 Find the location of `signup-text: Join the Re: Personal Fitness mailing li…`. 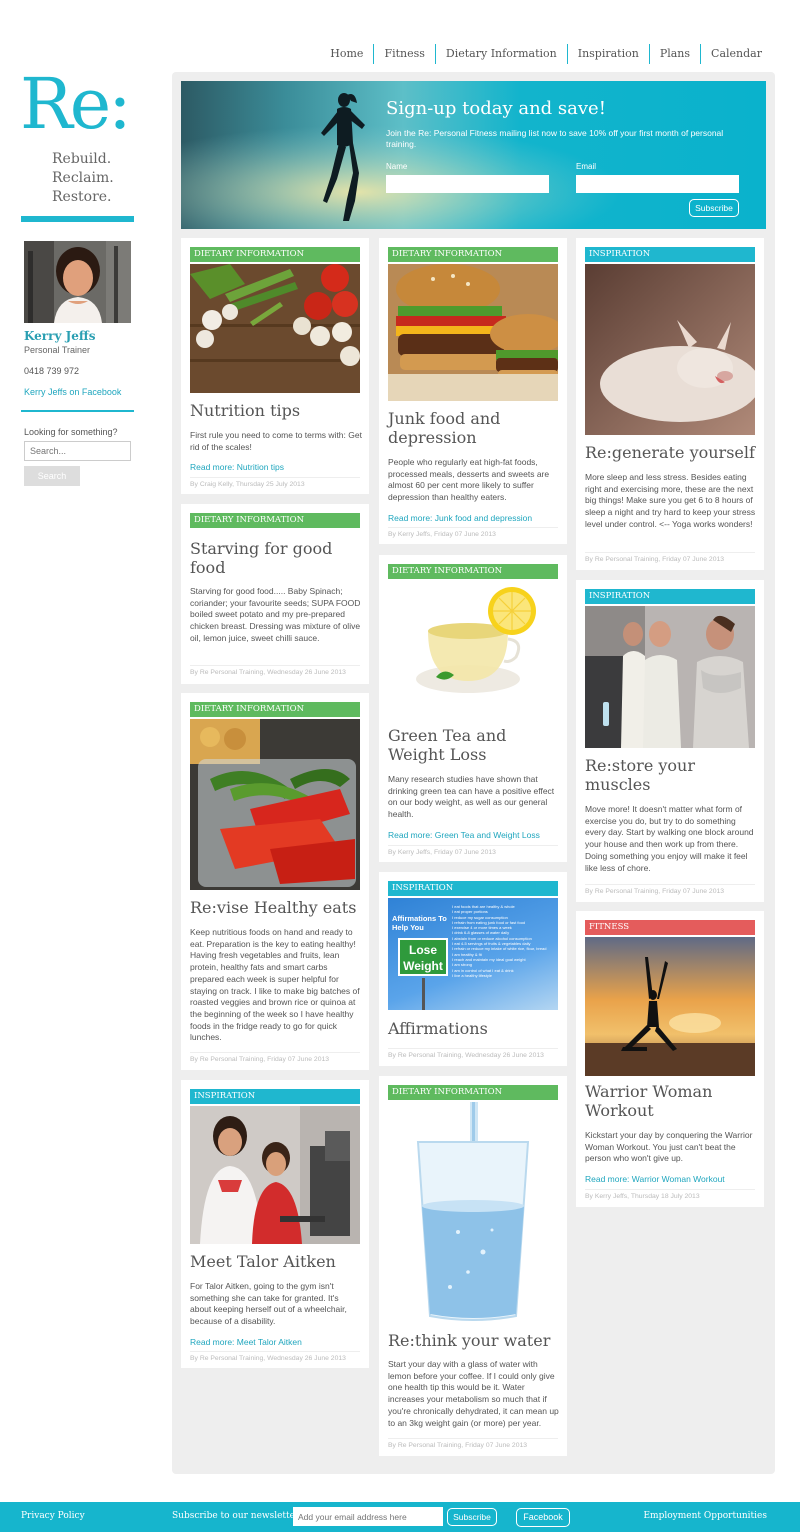

signup-text: Join the Re: Personal Fitness mailing li… is located at coordinates (555, 138).